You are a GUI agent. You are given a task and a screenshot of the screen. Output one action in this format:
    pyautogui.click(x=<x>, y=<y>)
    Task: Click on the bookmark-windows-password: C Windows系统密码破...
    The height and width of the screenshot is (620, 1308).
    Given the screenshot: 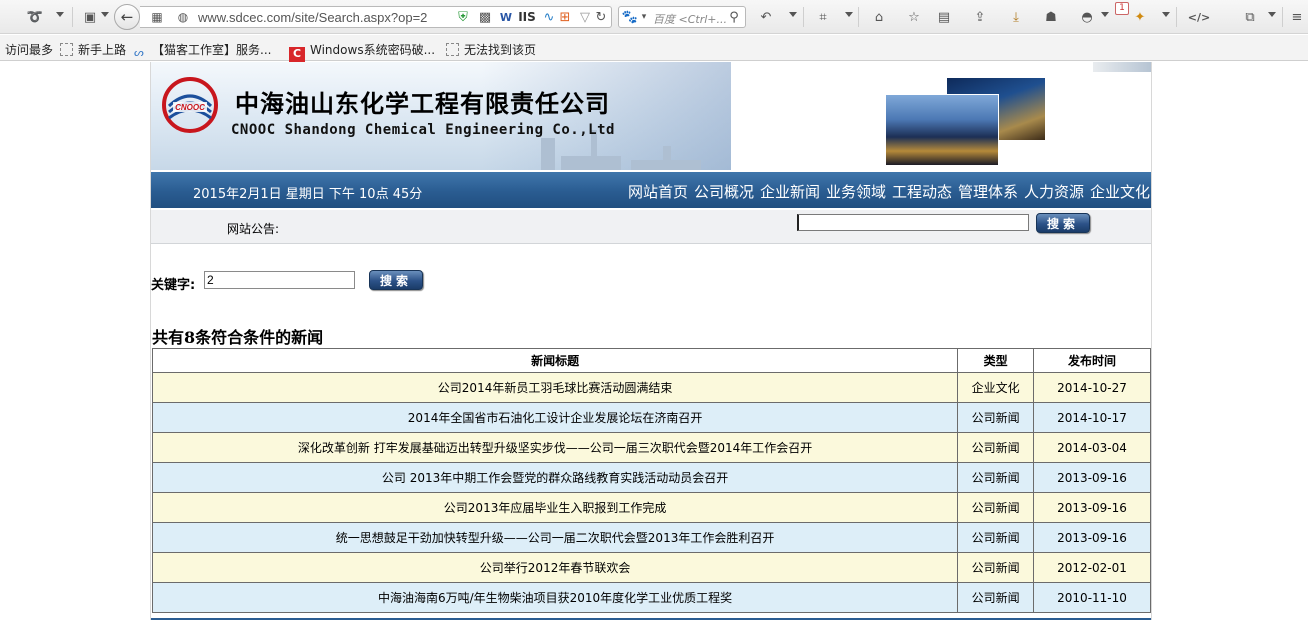 What is the action you would take?
    pyautogui.click(x=362, y=52)
    